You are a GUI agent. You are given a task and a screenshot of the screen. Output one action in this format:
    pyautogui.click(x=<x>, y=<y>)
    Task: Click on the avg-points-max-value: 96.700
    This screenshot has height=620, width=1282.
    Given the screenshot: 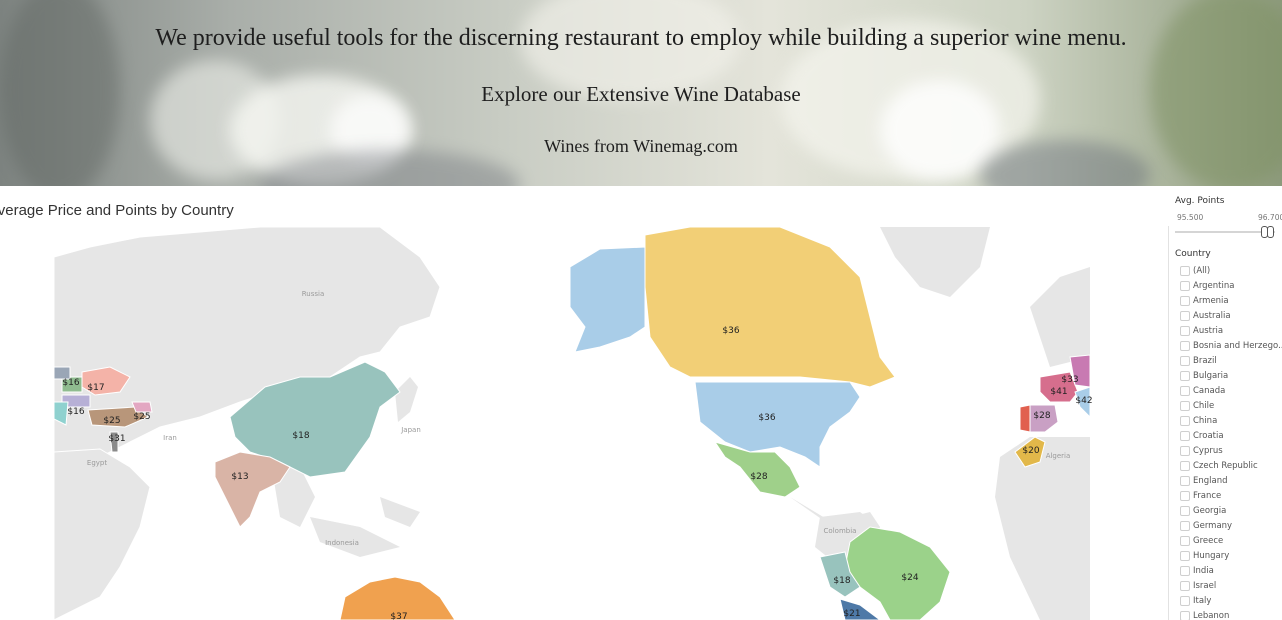 What is the action you would take?
    pyautogui.click(x=1270, y=217)
    